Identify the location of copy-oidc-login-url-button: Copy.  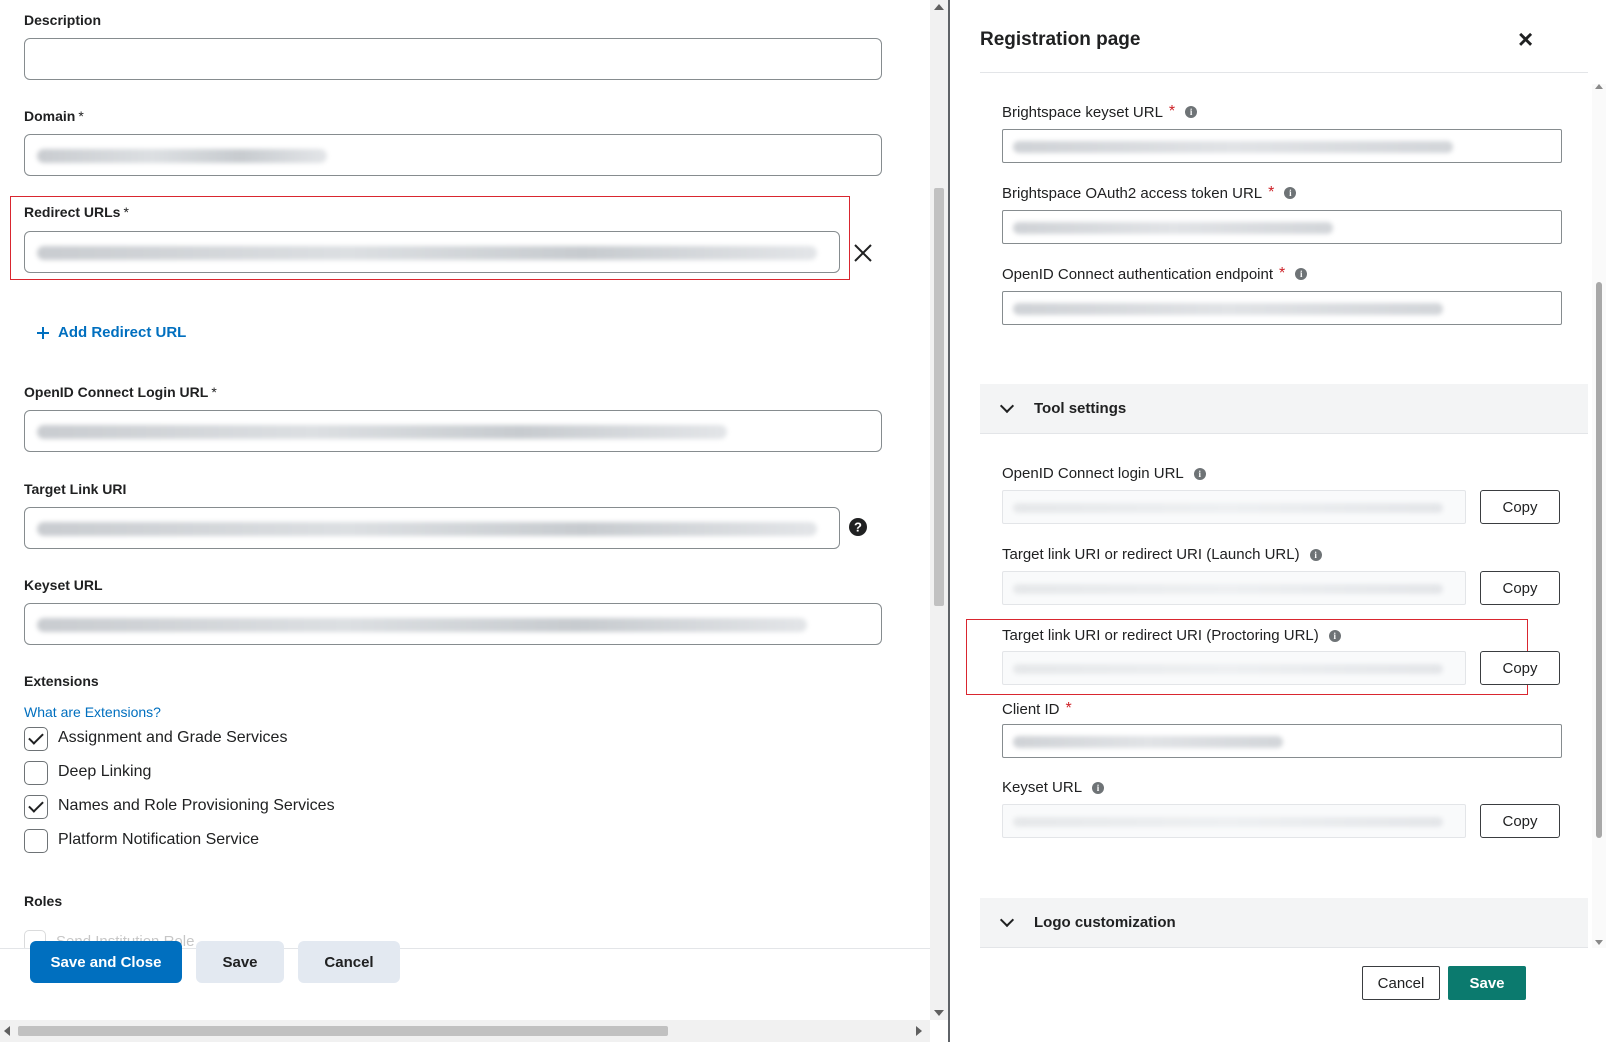
(1520, 507).